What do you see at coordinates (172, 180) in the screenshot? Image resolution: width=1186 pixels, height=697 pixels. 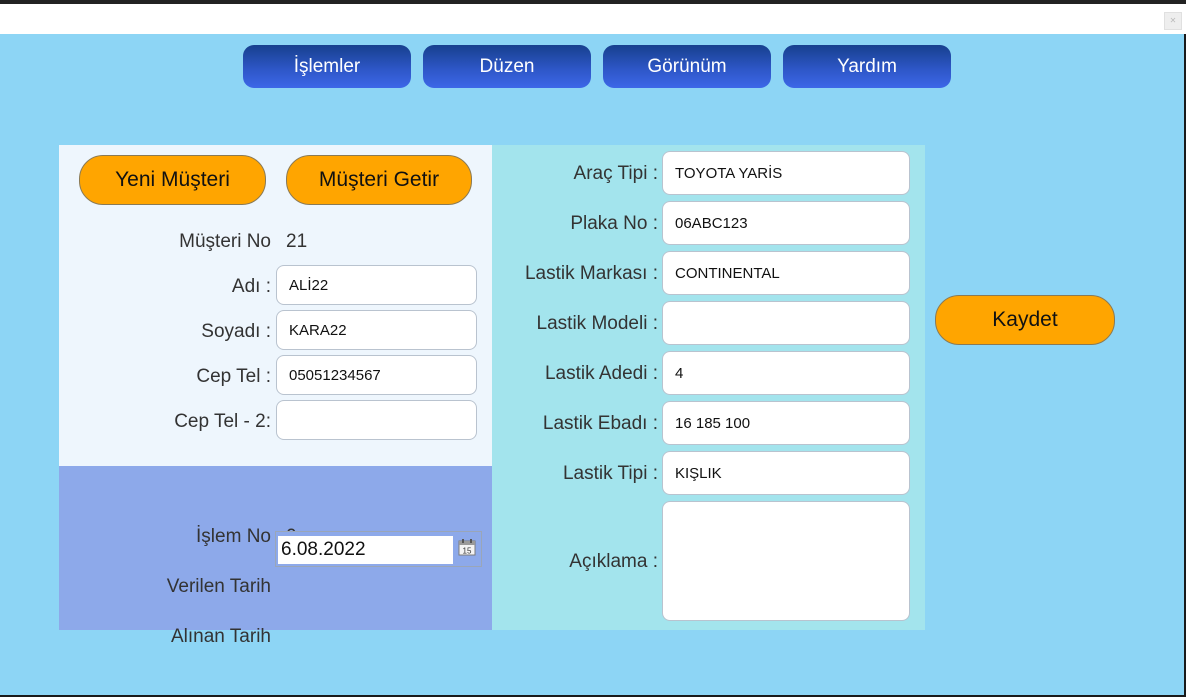 I see `new-customer-button: Yeni Müşteri` at bounding box center [172, 180].